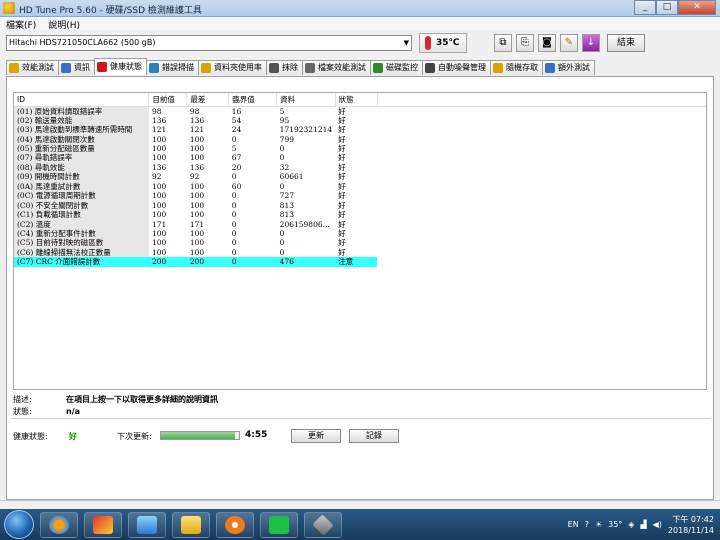 Image resolution: width=720 pixels, height=540 pixels. Describe the element at coordinates (197, 139) in the screenshot. I see `cell-worst: 100` at that location.